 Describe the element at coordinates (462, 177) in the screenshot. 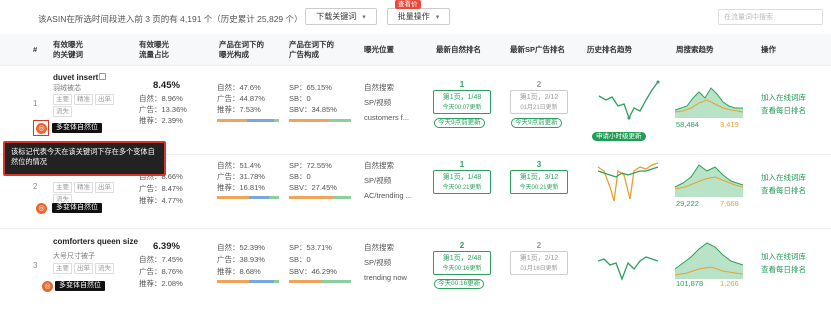

I see `natural-rank-page: 第1页，1/48` at that location.